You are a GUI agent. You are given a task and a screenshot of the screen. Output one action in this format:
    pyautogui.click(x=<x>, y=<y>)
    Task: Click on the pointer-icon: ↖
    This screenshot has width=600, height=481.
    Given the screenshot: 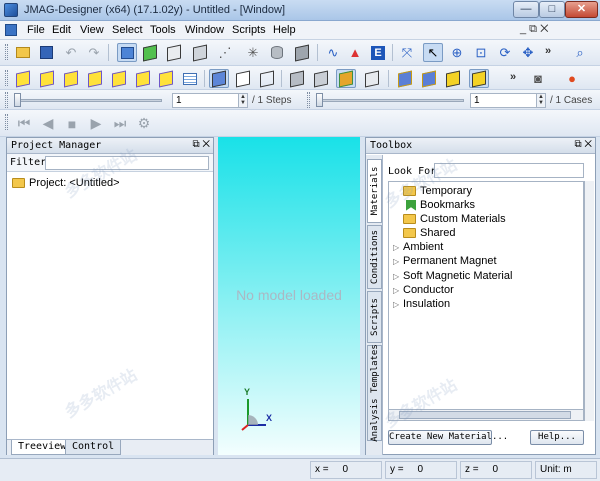 What is the action you would take?
    pyautogui.click(x=433, y=52)
    